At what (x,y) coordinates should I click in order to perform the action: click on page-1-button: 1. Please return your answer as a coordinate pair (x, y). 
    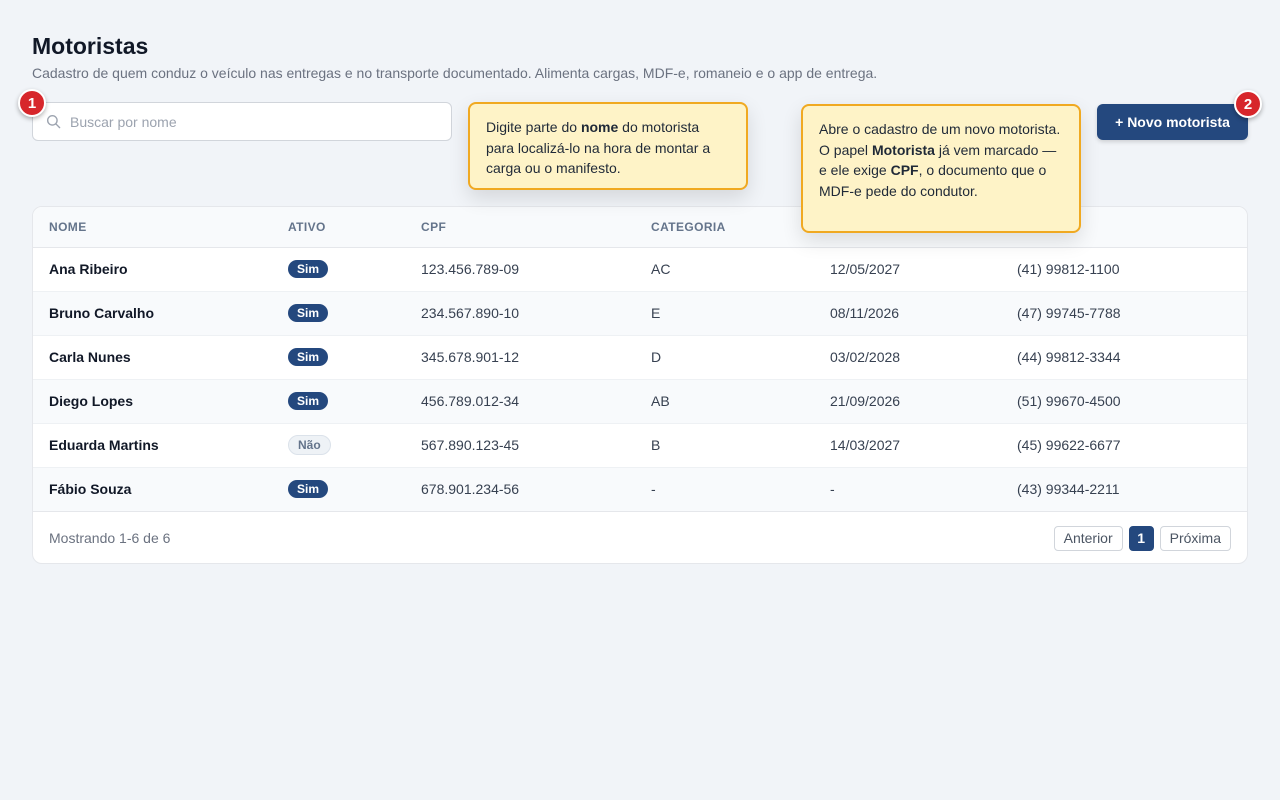
    Looking at the image, I should click on (1141, 538).